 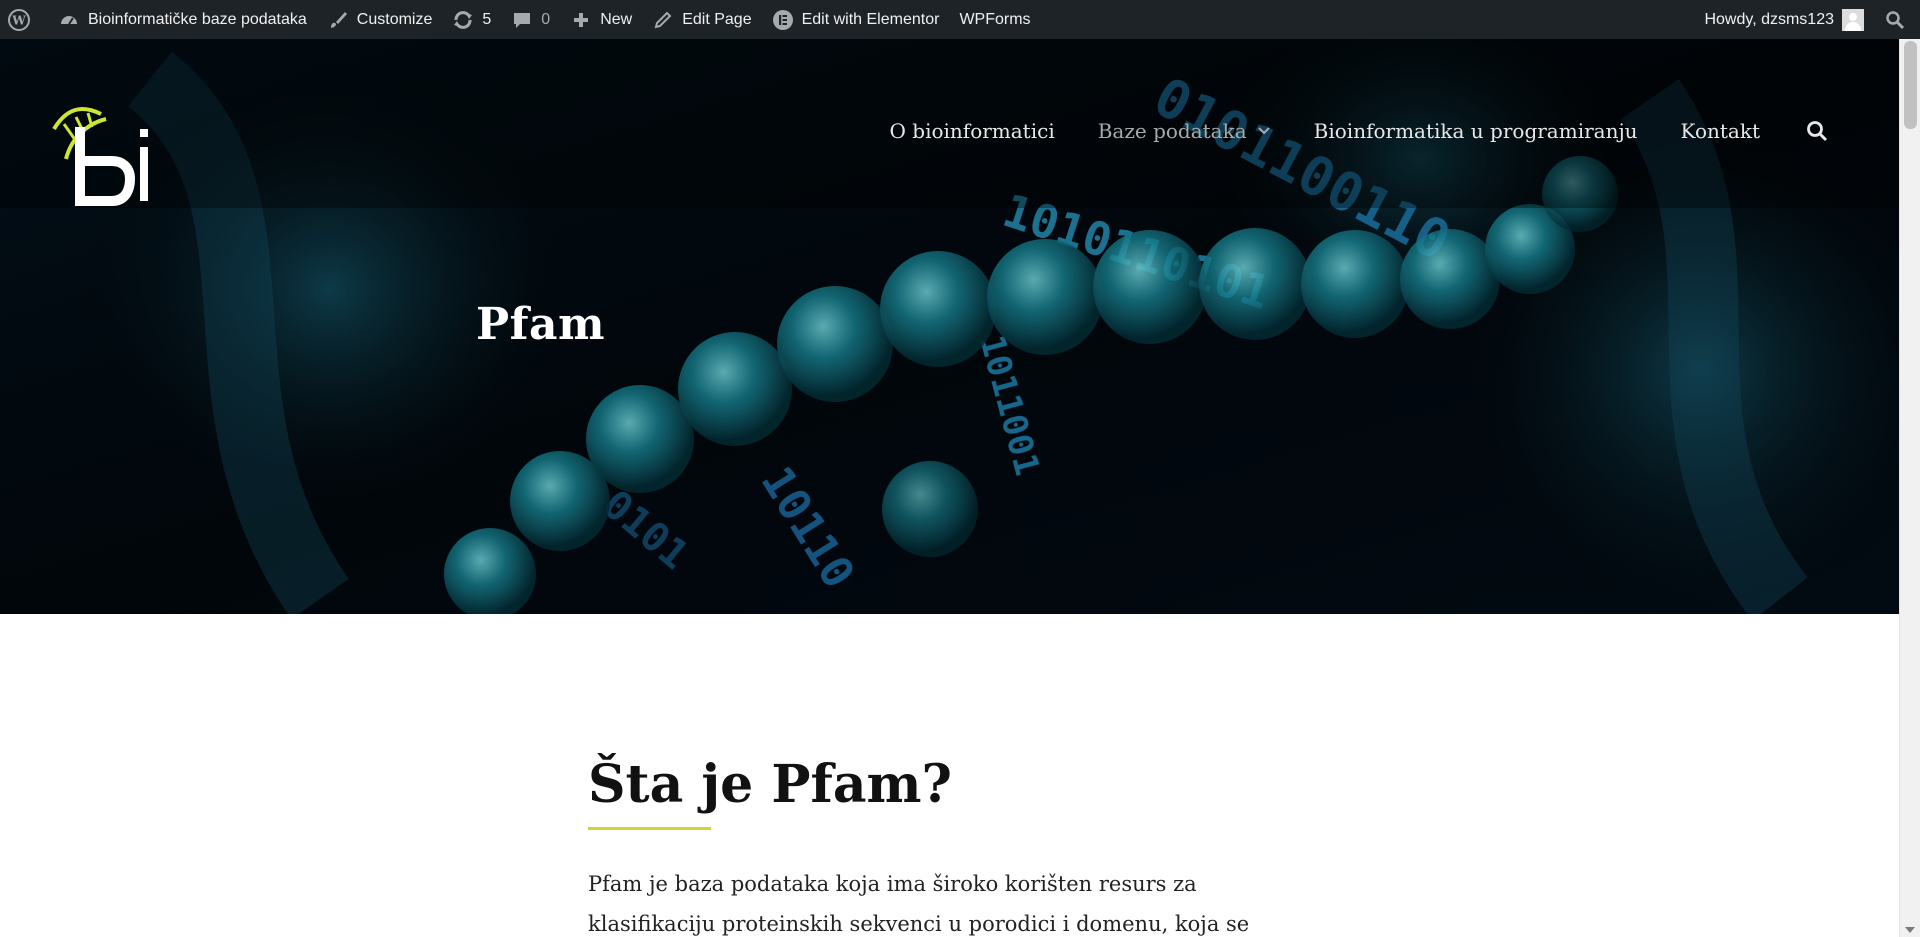 I want to click on section-heading: Šta je Pfam?, so click(x=770, y=784).